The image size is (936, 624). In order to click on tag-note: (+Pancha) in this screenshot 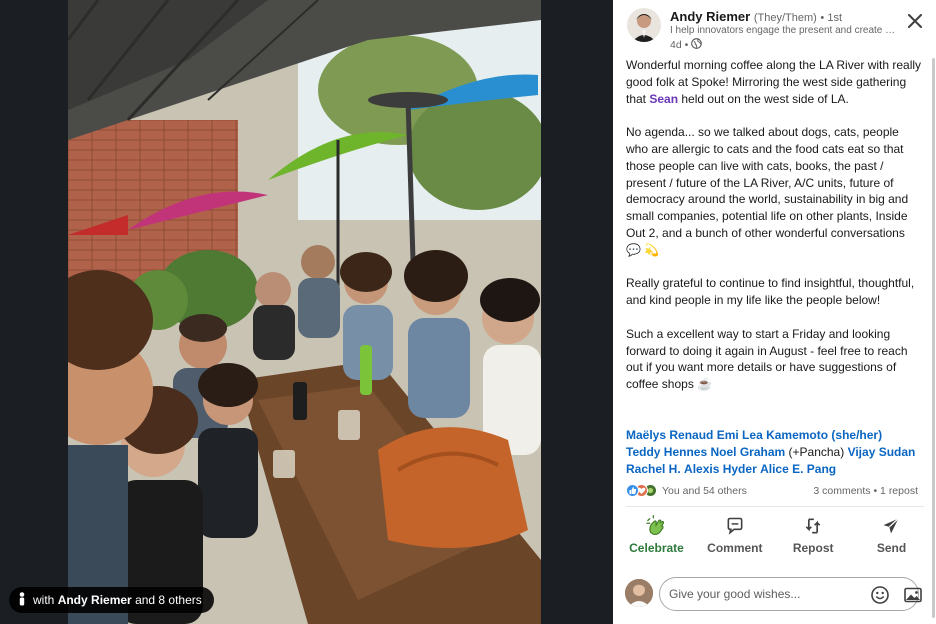, I will do `click(816, 451)`.